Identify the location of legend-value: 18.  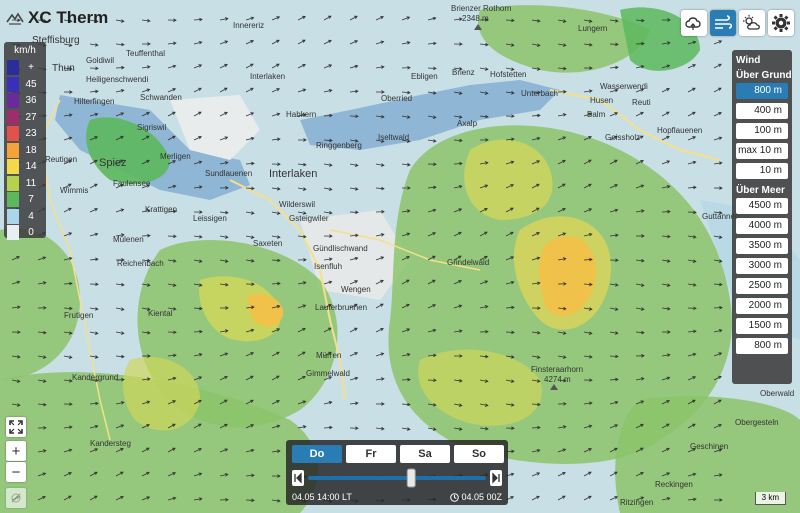
(31, 150).